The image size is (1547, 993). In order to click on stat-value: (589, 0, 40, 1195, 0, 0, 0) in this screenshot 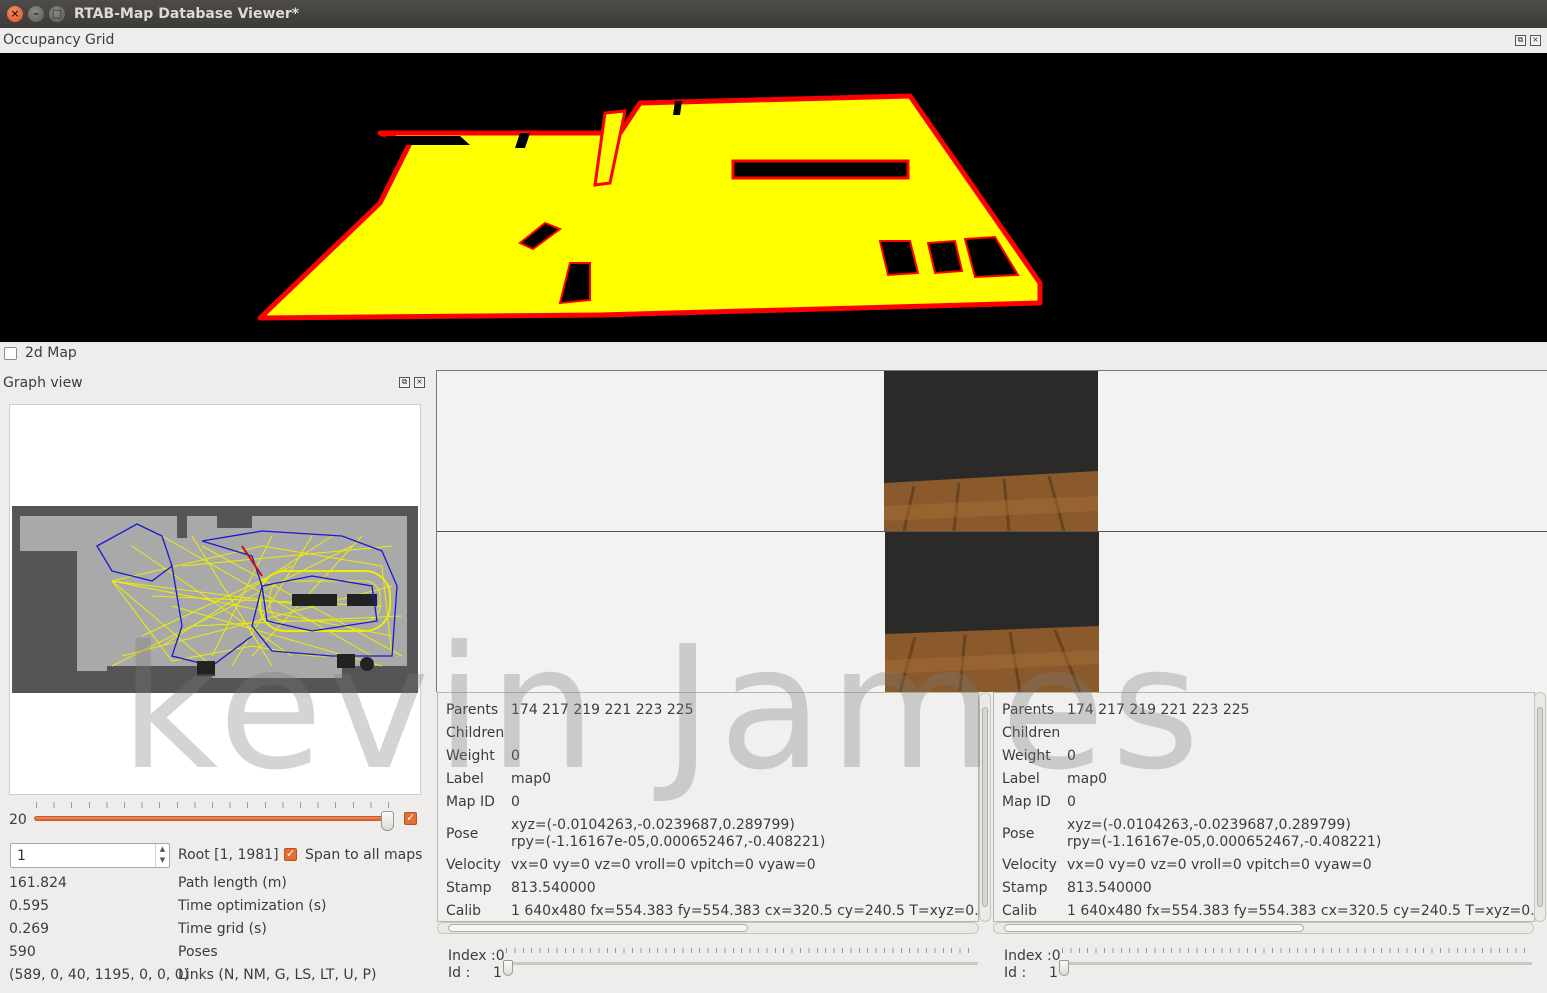, I will do `click(99, 975)`.